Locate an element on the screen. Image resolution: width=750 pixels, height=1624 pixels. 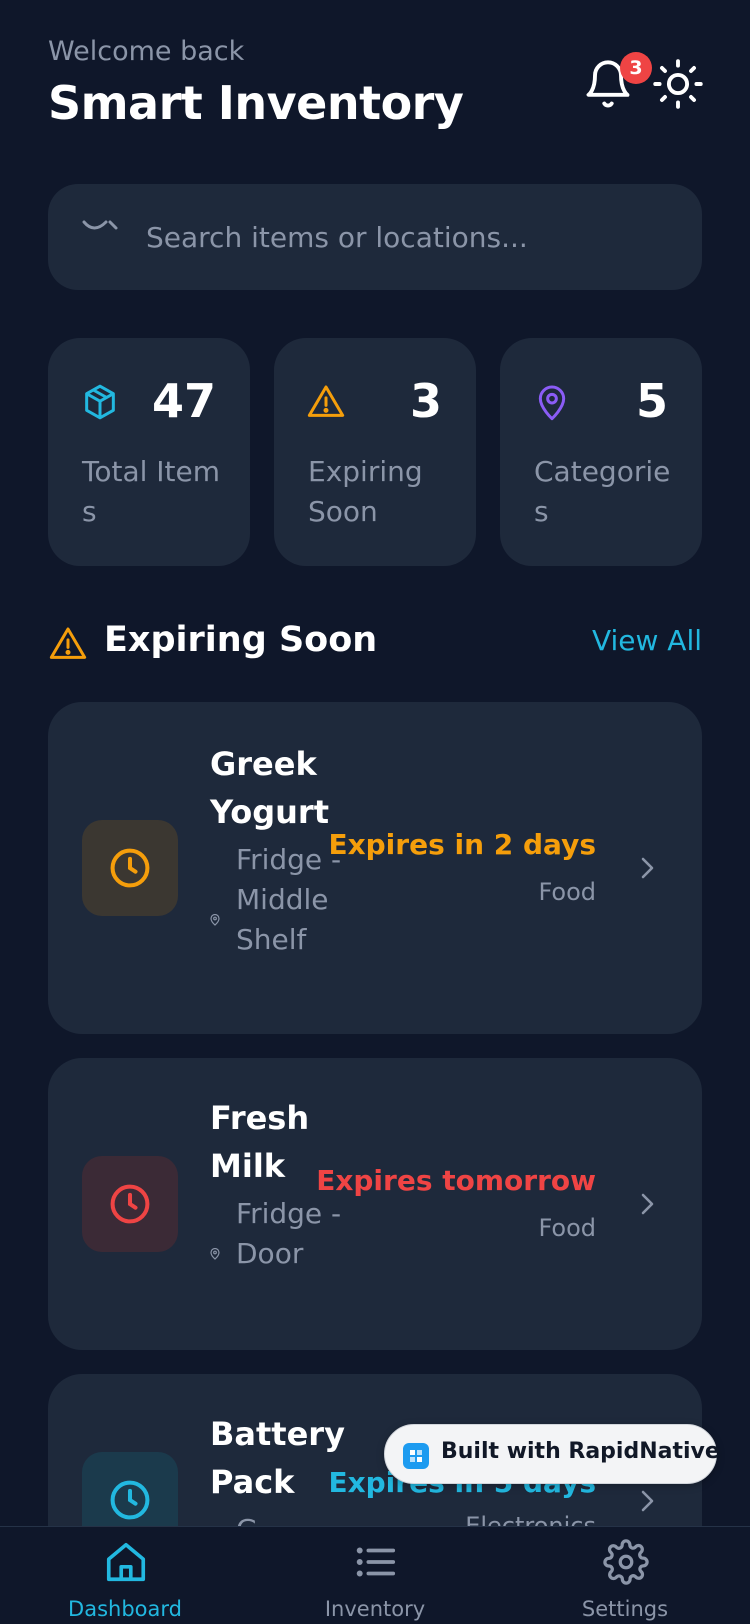
section-header: Expiring Soon View All is located at coordinates (375, 643).